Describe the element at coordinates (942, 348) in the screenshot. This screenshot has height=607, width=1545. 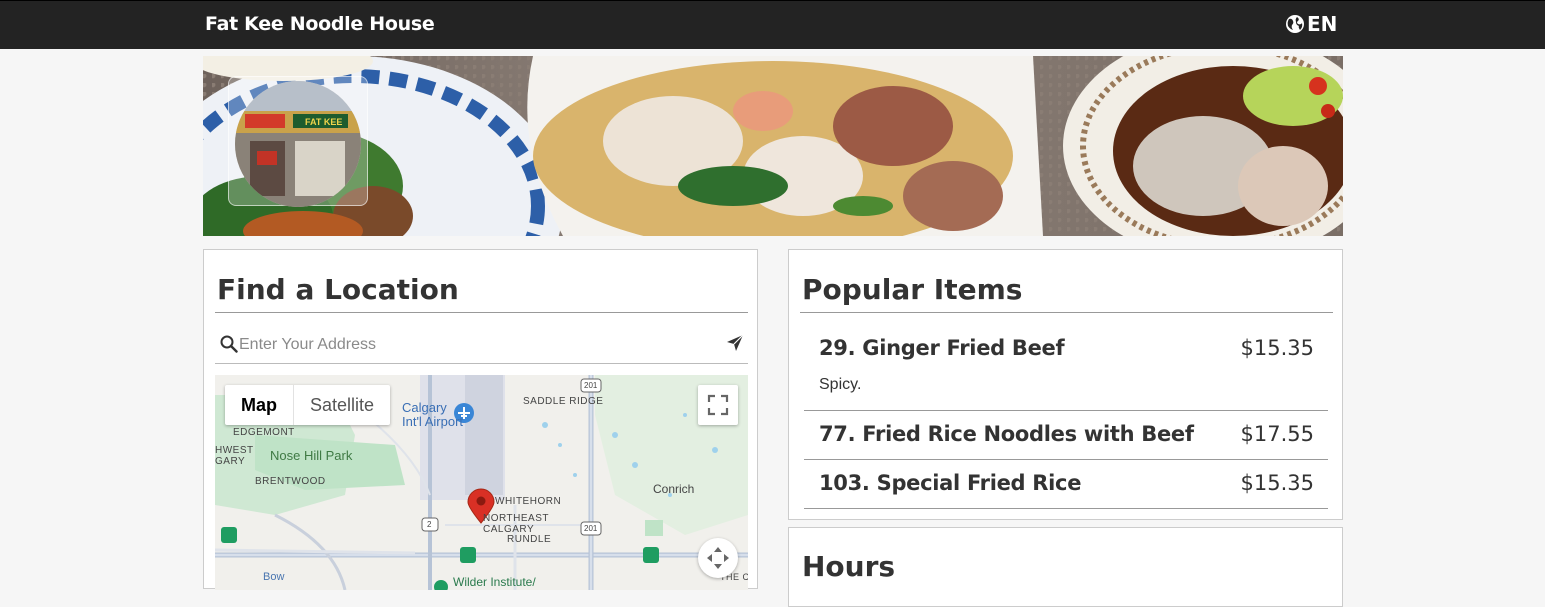
I see `menu-item-name: 29. Ginger Fried Beef` at that location.